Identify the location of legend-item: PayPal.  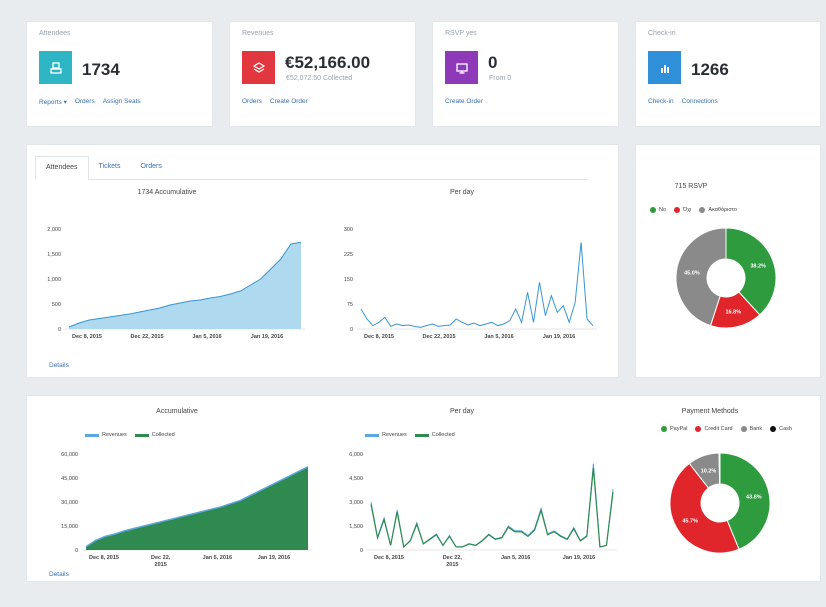
(674, 429).